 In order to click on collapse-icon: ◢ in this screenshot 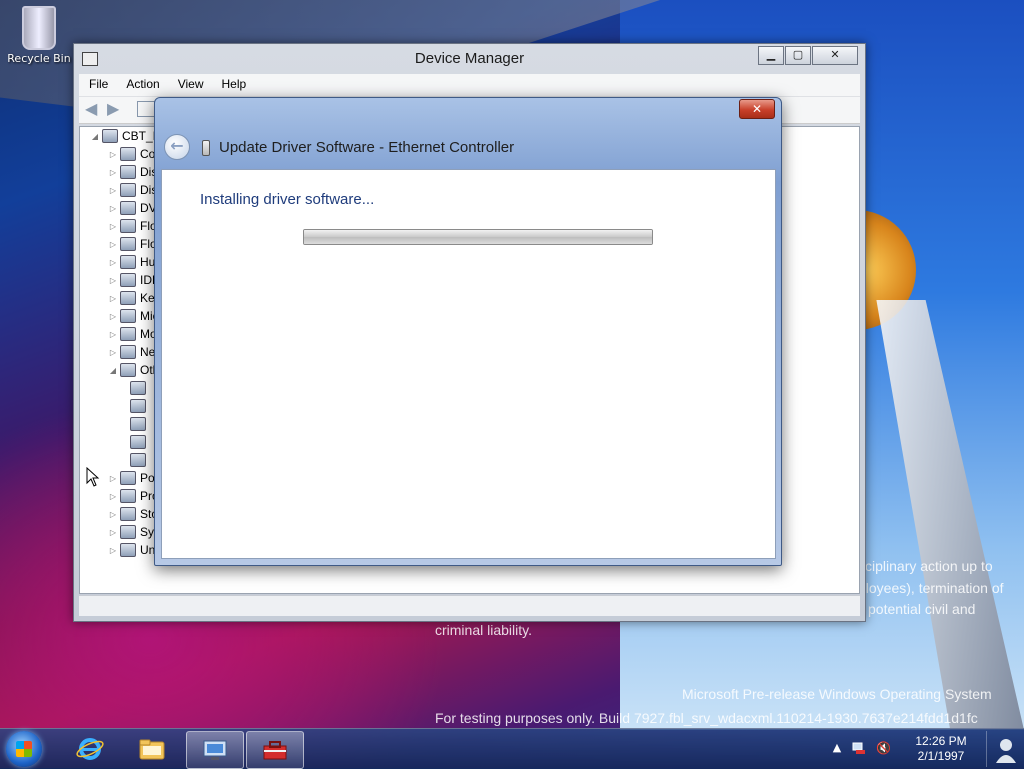, I will do `click(95, 136)`.